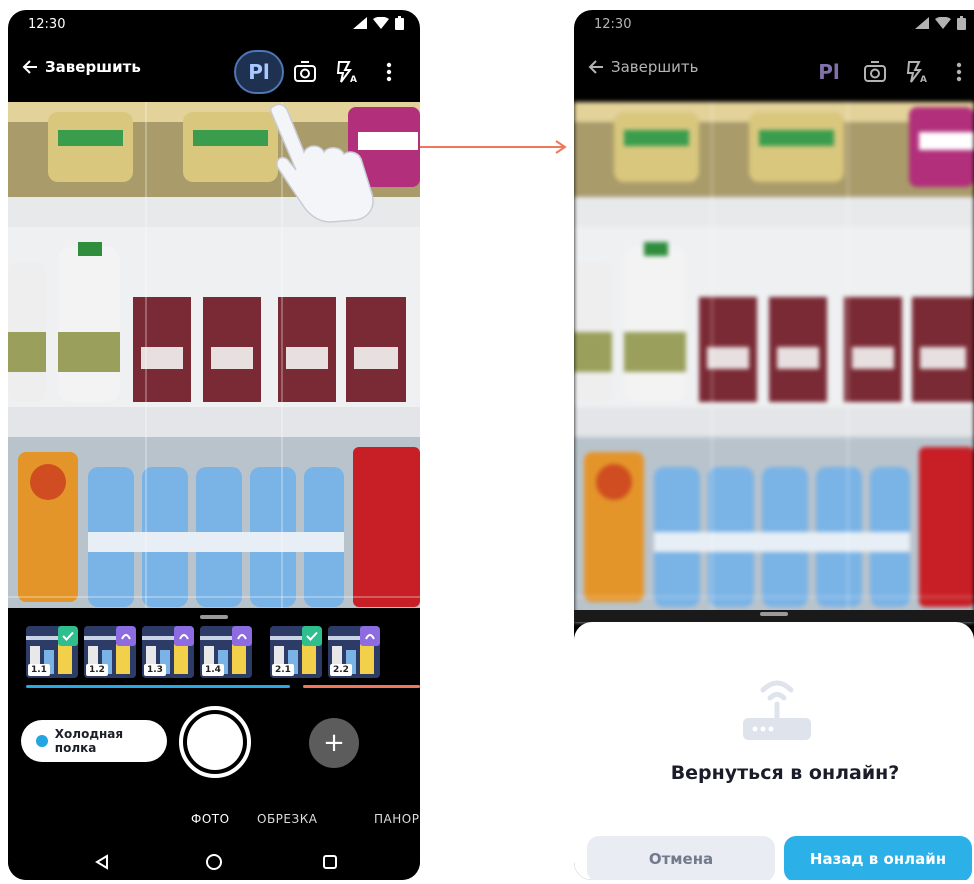 This screenshot has height=884, width=974. Describe the element at coordinates (341, 670) in the screenshot. I see `thumbnail-label: 2.2` at that location.